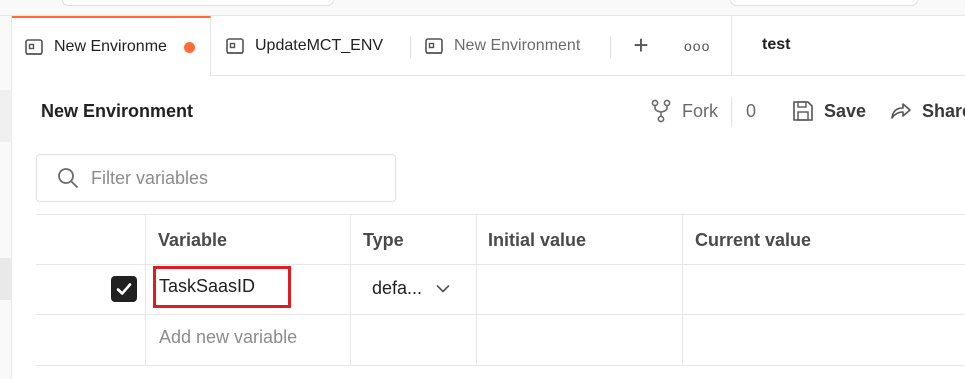  I want to click on search-icon, so click(68, 178).